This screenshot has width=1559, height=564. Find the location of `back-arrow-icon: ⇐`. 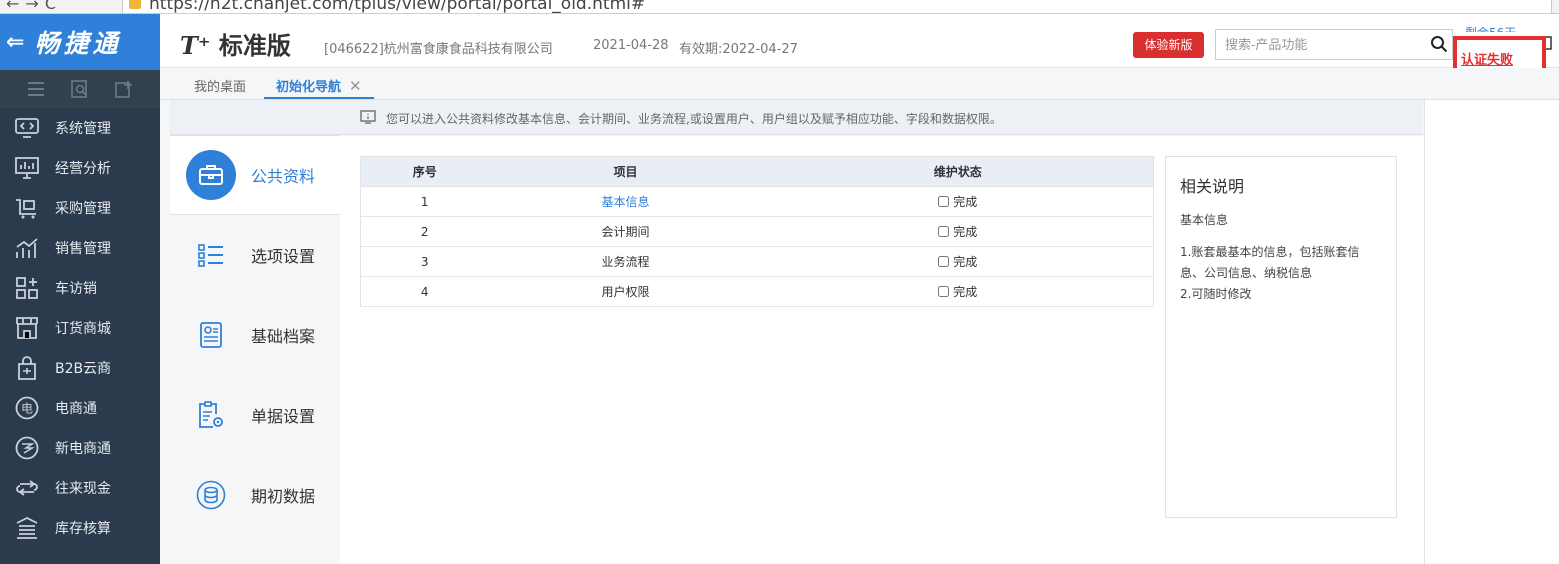

back-arrow-icon: ⇐ is located at coordinates (15, 42).